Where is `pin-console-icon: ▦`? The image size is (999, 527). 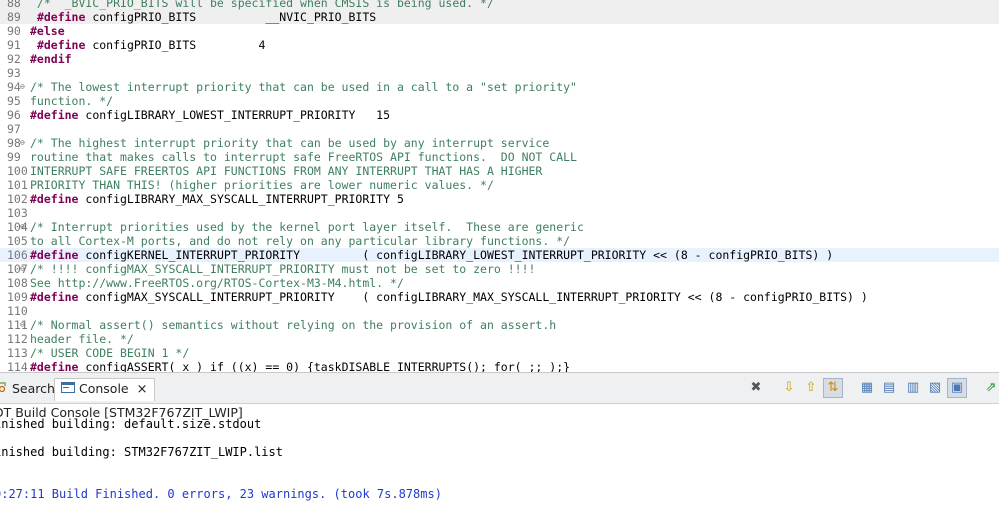
pin-console-icon: ▦ is located at coordinates (867, 388).